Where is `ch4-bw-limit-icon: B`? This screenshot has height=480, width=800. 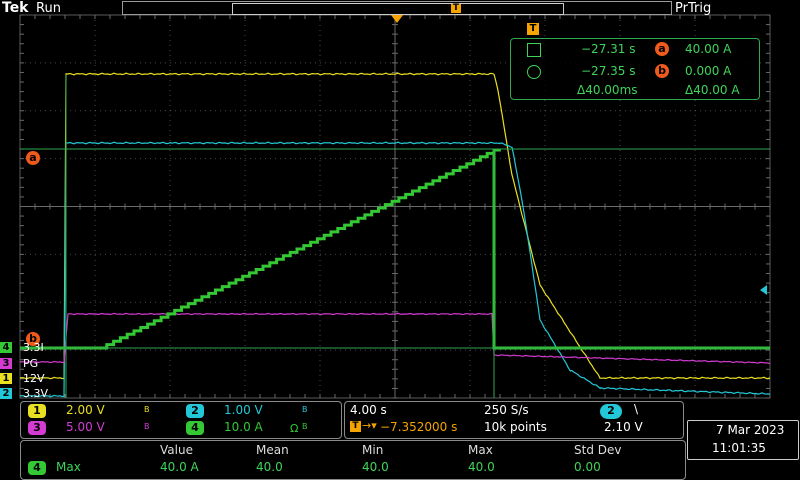 ch4-bw-limit-icon: B is located at coordinates (305, 426).